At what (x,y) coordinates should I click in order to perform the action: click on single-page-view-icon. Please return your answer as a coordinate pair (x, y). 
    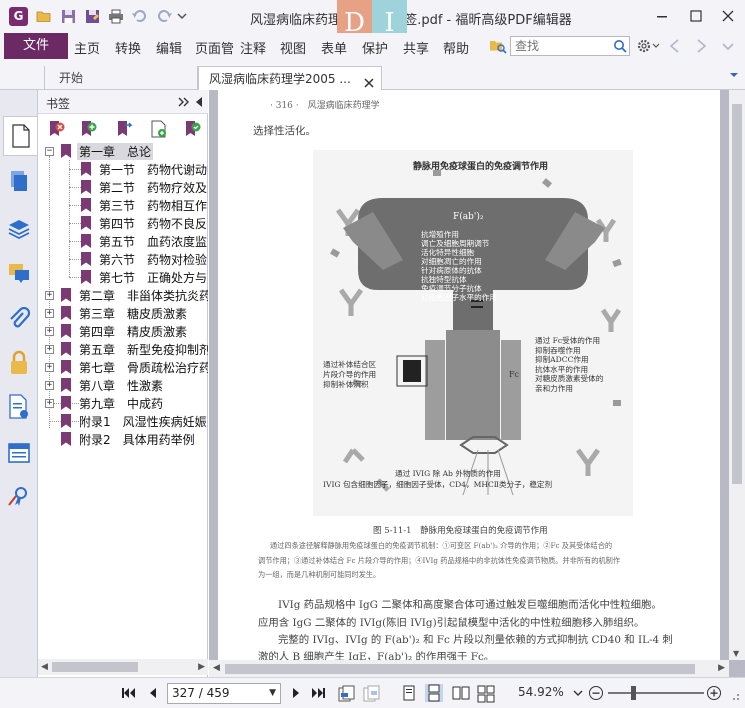
    Looking at the image, I should click on (410, 693).